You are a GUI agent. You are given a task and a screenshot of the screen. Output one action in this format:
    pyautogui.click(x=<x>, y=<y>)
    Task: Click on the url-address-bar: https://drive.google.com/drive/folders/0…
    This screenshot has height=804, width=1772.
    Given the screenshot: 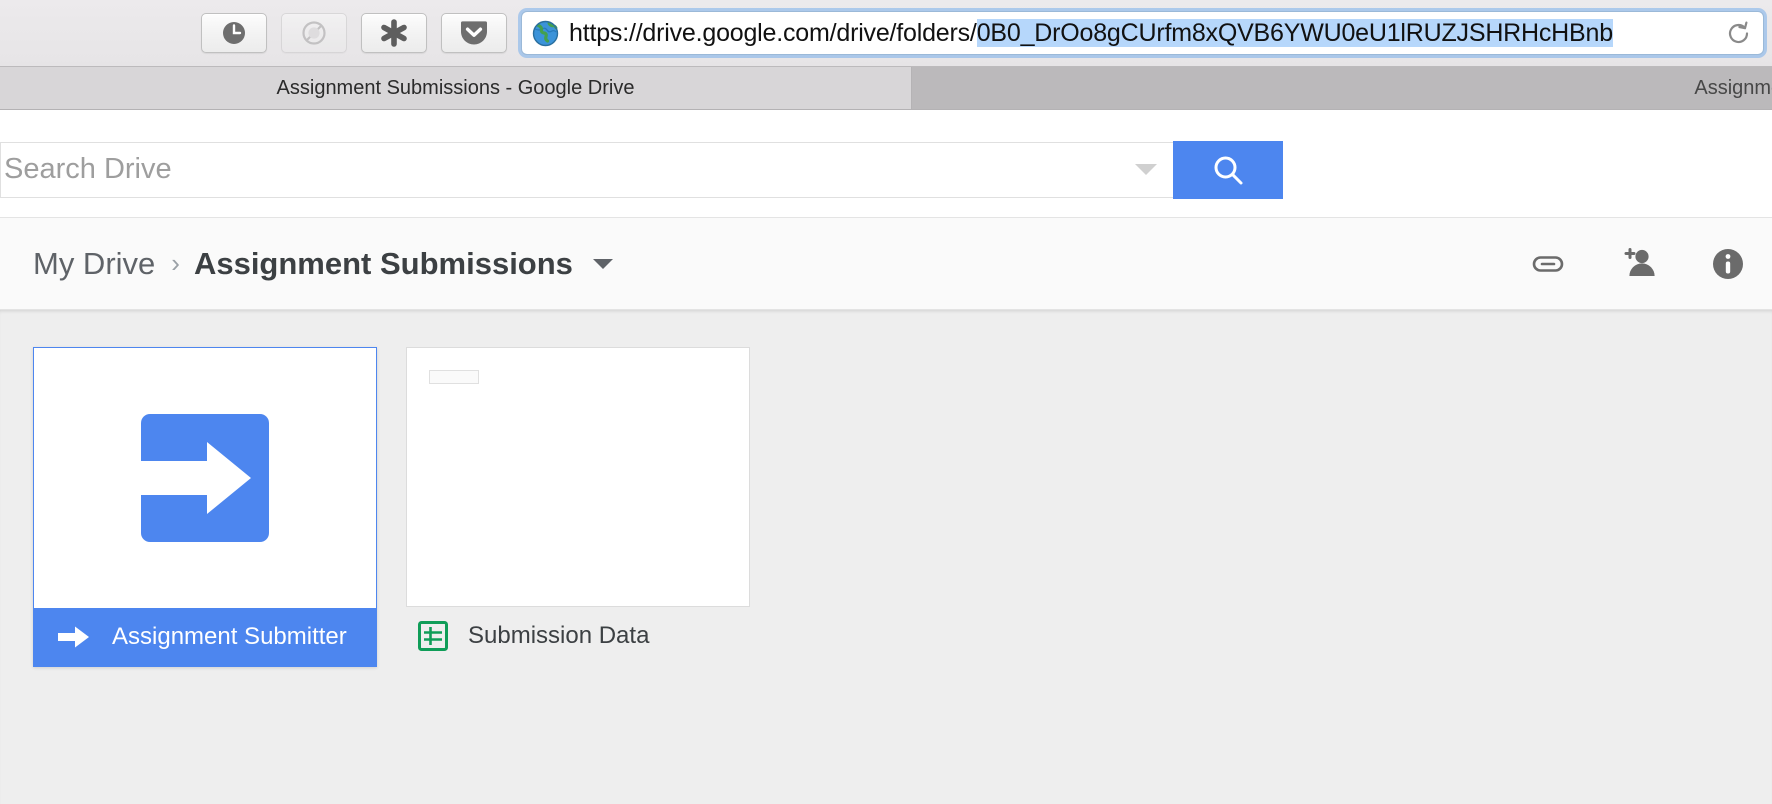 What is the action you would take?
    pyautogui.click(x=1142, y=33)
    